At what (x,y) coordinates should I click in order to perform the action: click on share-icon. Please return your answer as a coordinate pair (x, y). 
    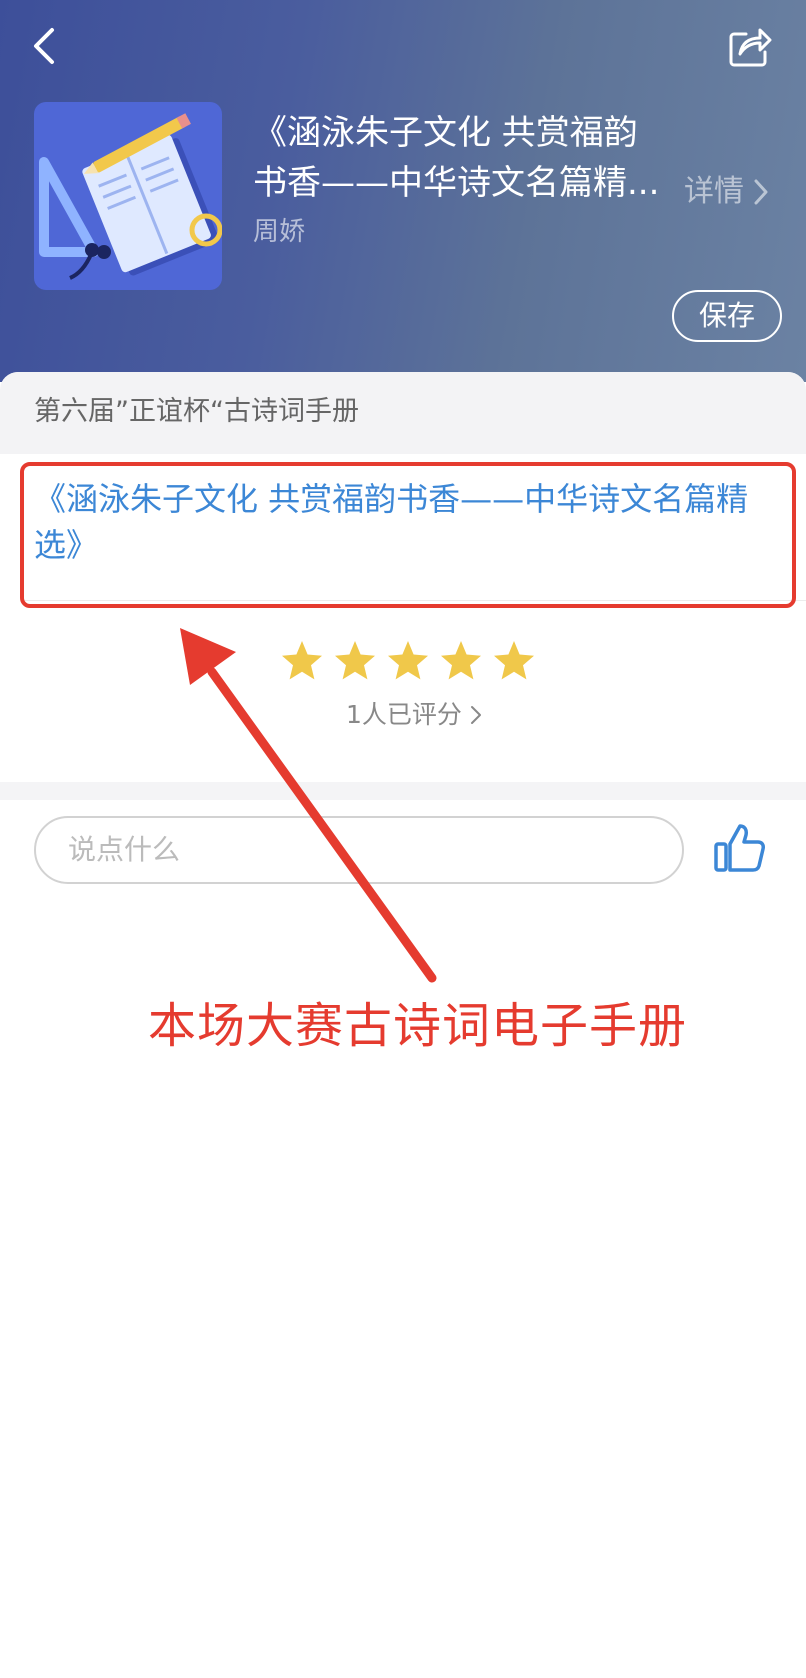
    Looking at the image, I should click on (750, 47).